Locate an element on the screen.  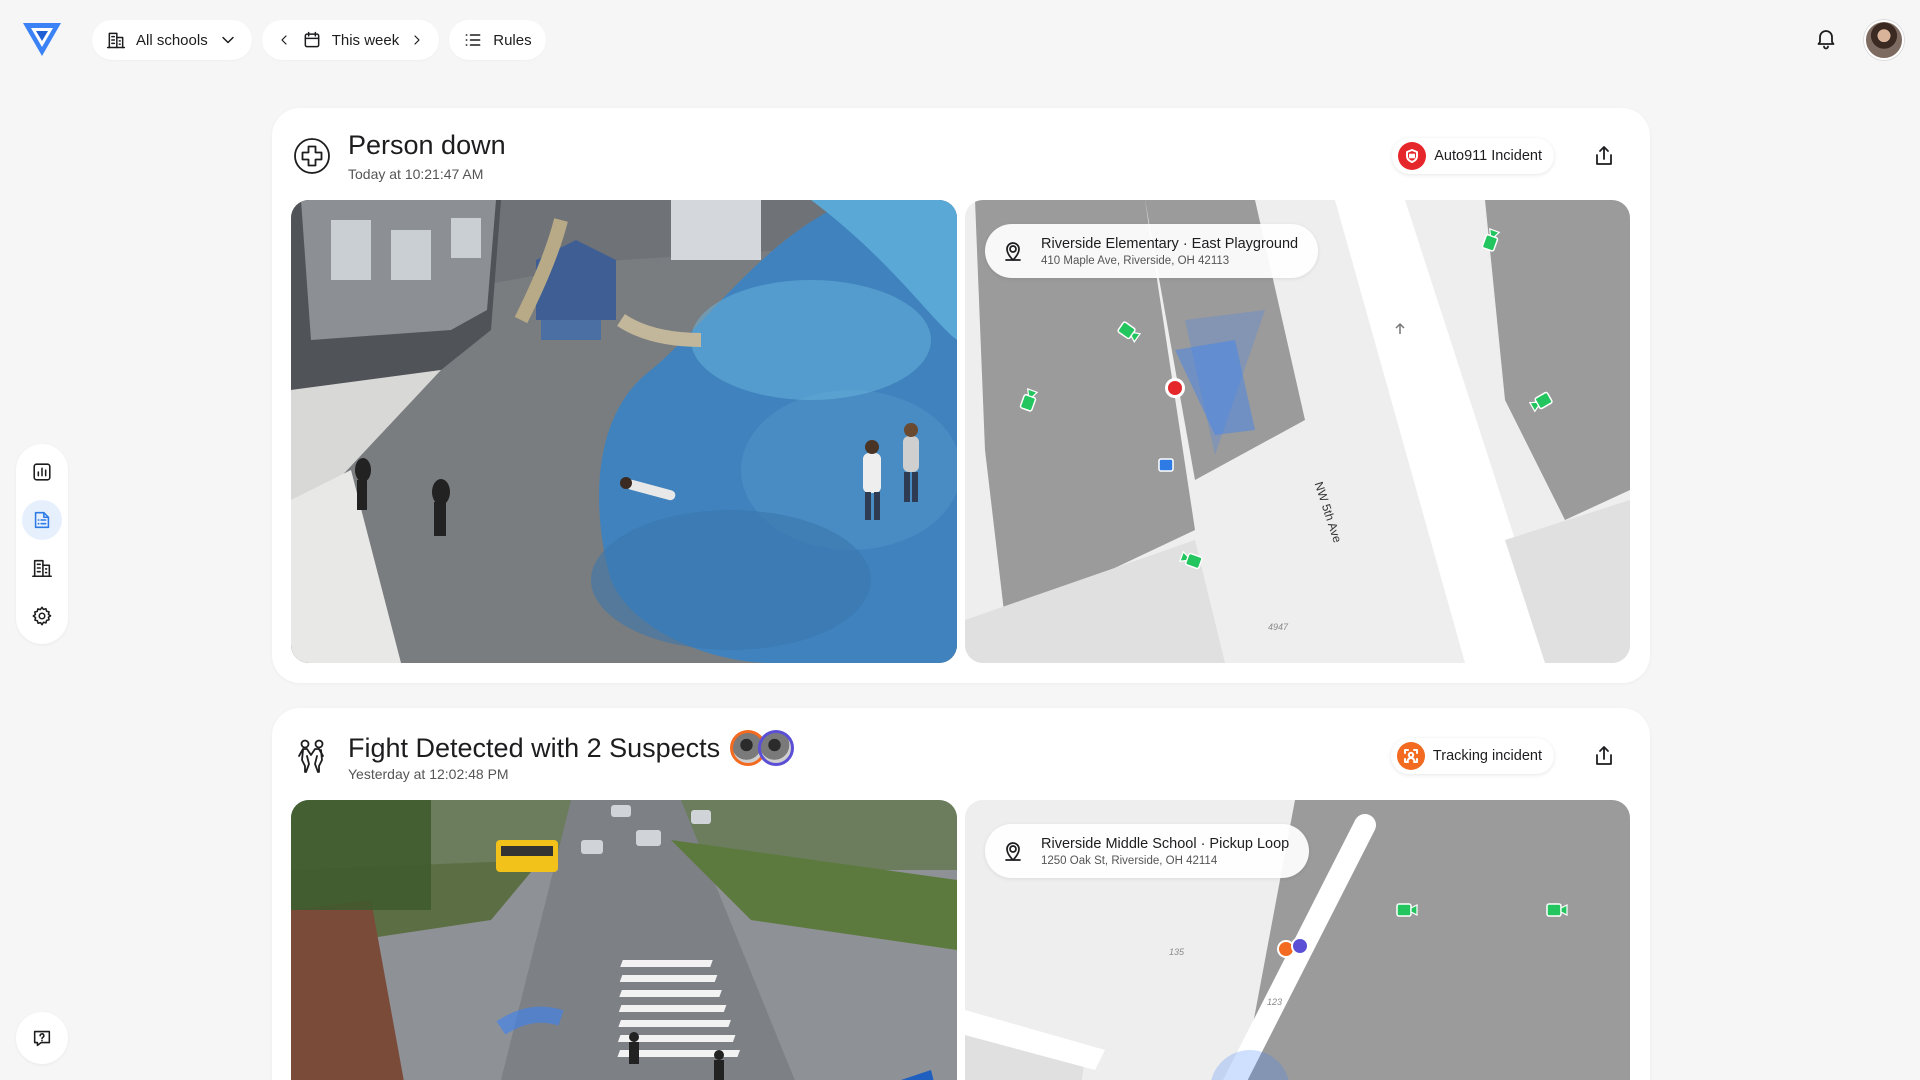
location-address: 410 Maple Ave, Riverside, OH 42113 is located at coordinates (1135, 260).